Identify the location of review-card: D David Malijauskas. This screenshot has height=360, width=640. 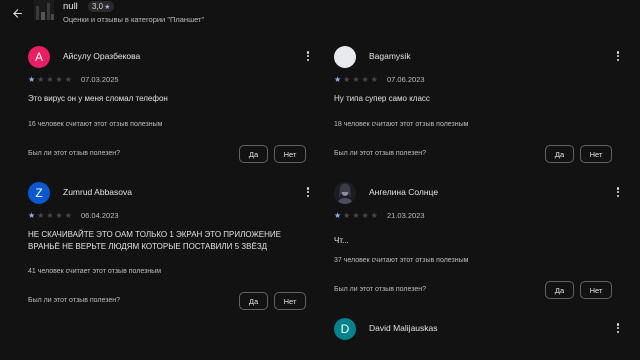
(477, 333).